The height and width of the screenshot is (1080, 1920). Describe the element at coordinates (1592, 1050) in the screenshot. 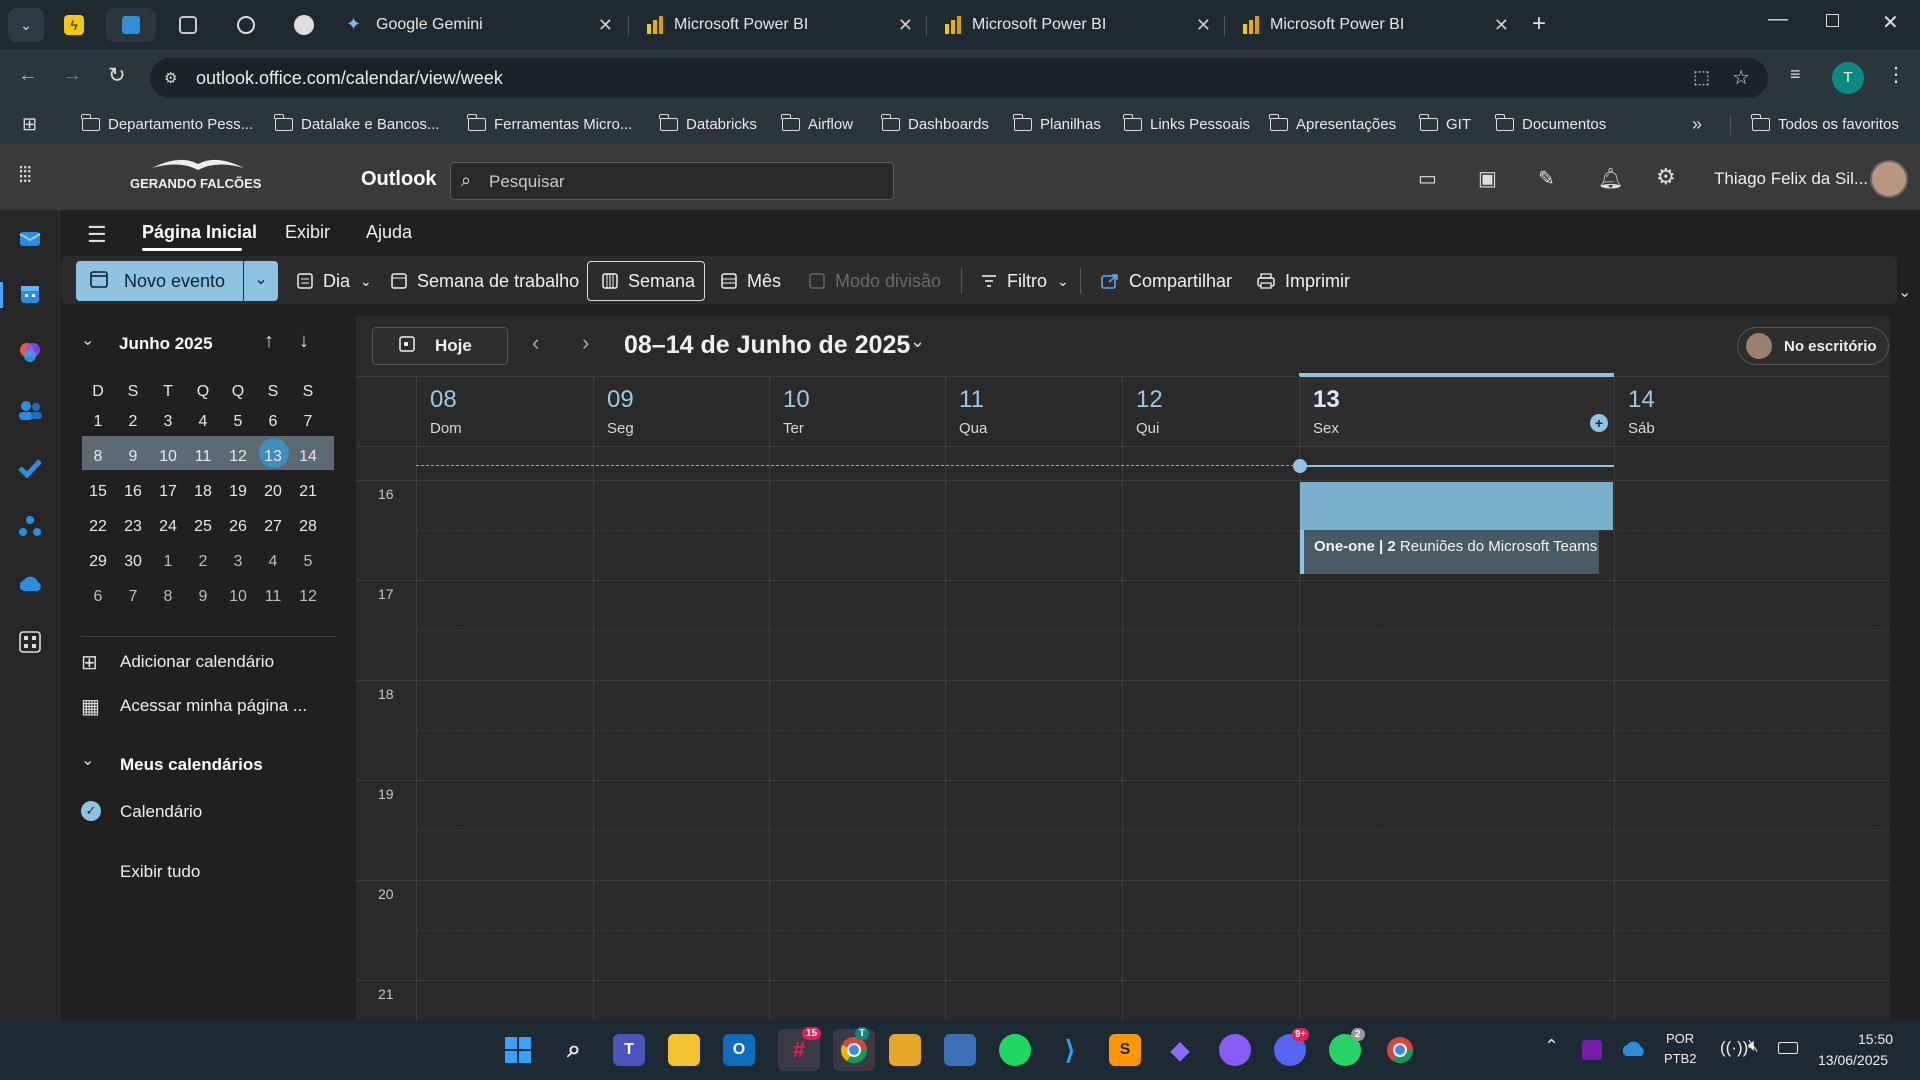

I see `onenote-tray-icon` at that location.